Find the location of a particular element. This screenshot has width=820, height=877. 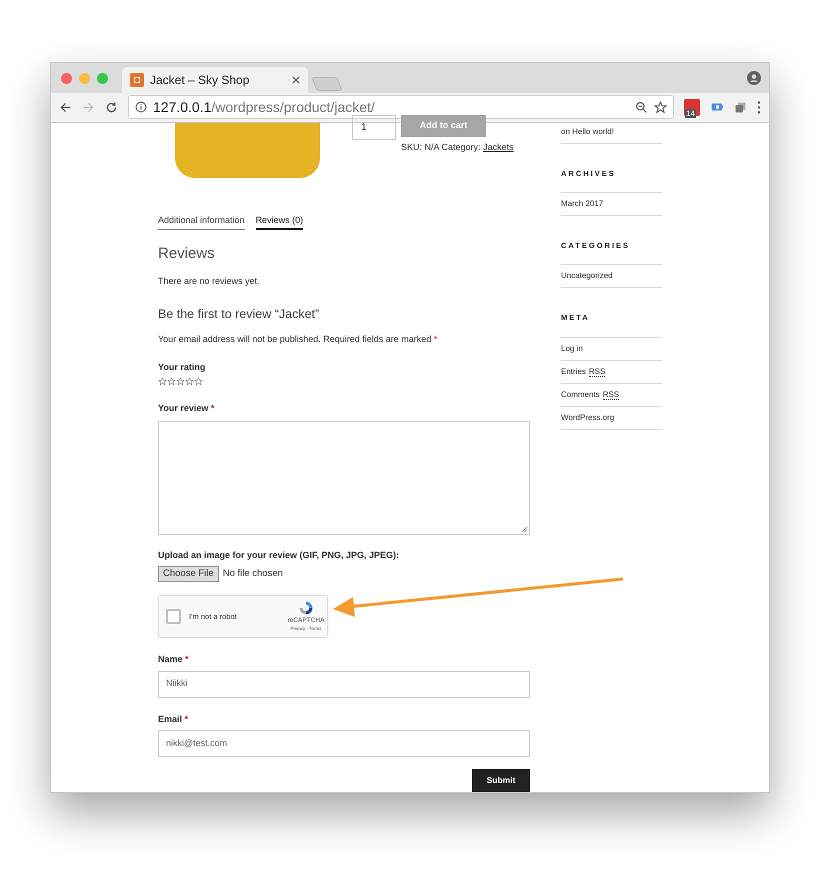

recaptcha-logo-icon is located at coordinates (306, 608).